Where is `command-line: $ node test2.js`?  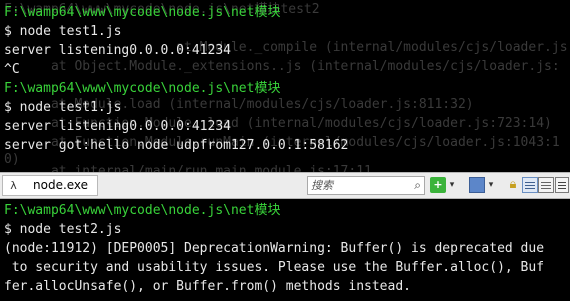
command-line: $ node test2.js is located at coordinates (63, 229).